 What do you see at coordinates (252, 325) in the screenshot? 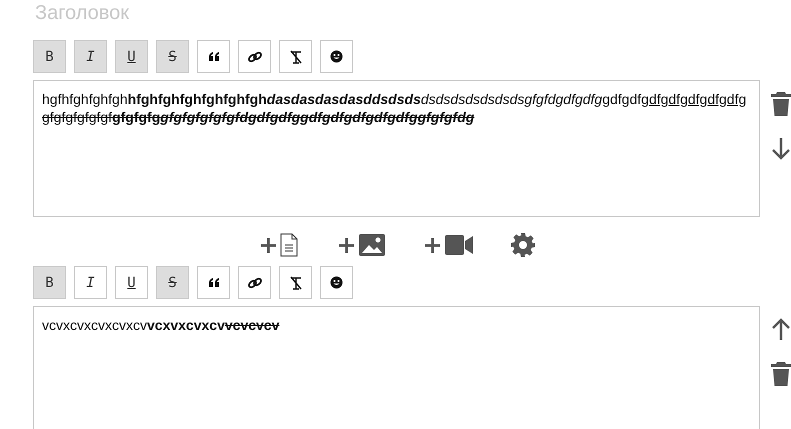
I see `formatted-text: vcvcvcv` at bounding box center [252, 325].